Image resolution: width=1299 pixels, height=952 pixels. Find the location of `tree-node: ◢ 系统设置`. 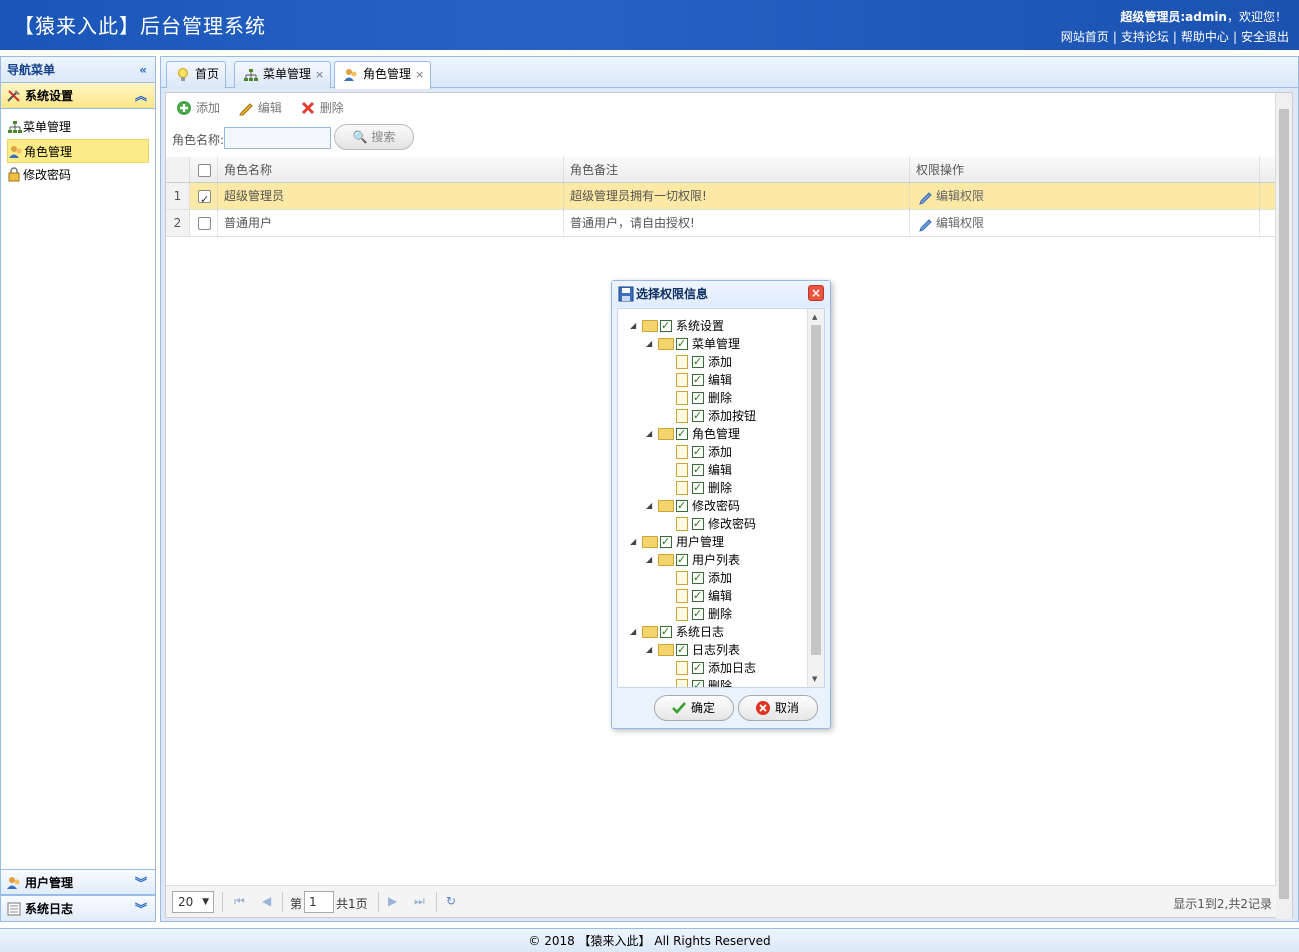

tree-node: ◢ 系统设置 is located at coordinates (712, 326).